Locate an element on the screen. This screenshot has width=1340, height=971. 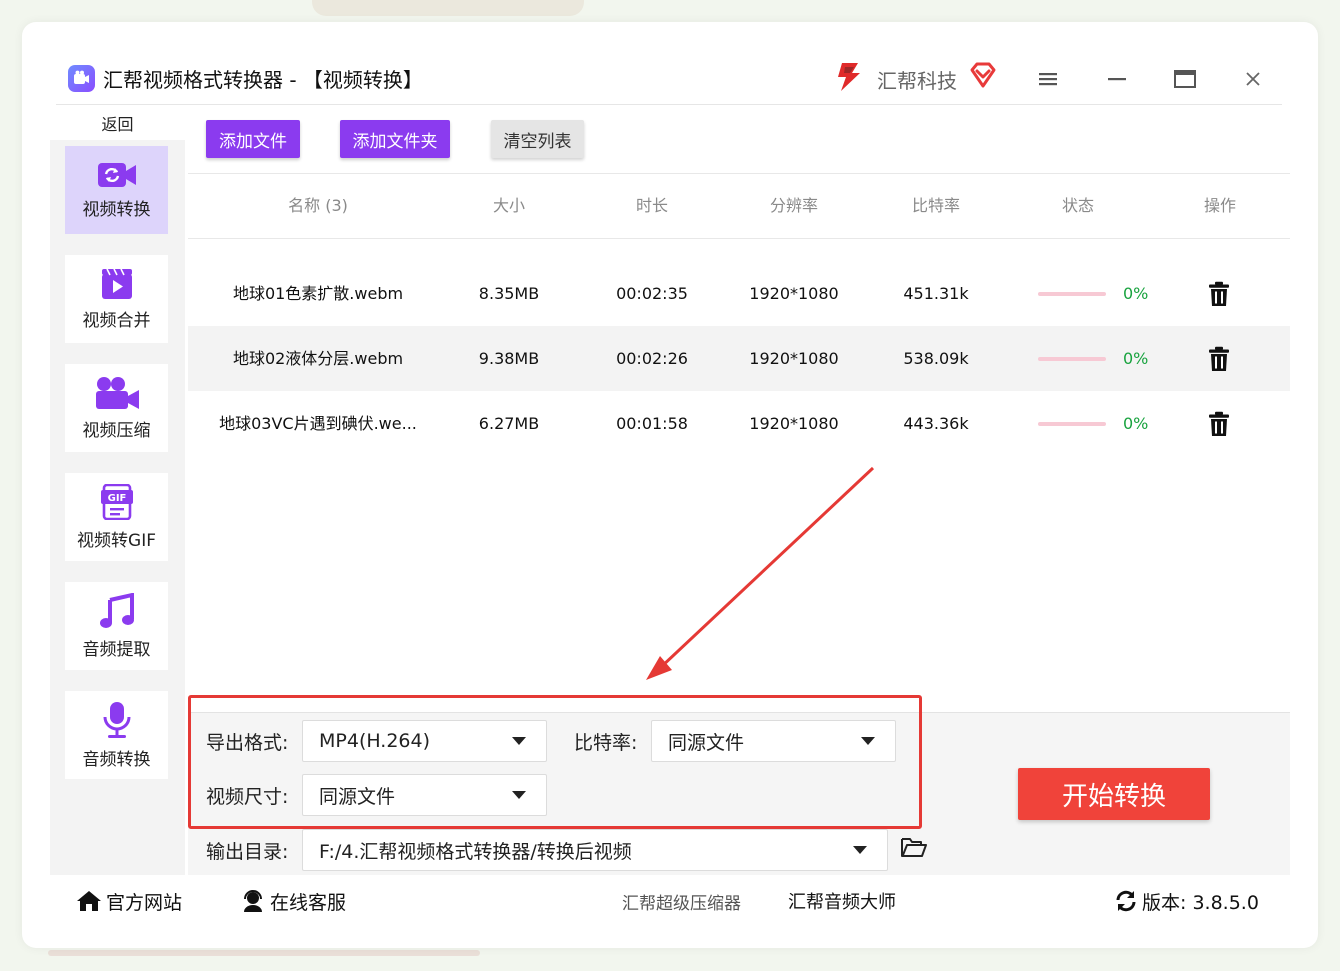
sidebar-item-video-gif: GIF 视频转GIF is located at coordinates (116, 517).